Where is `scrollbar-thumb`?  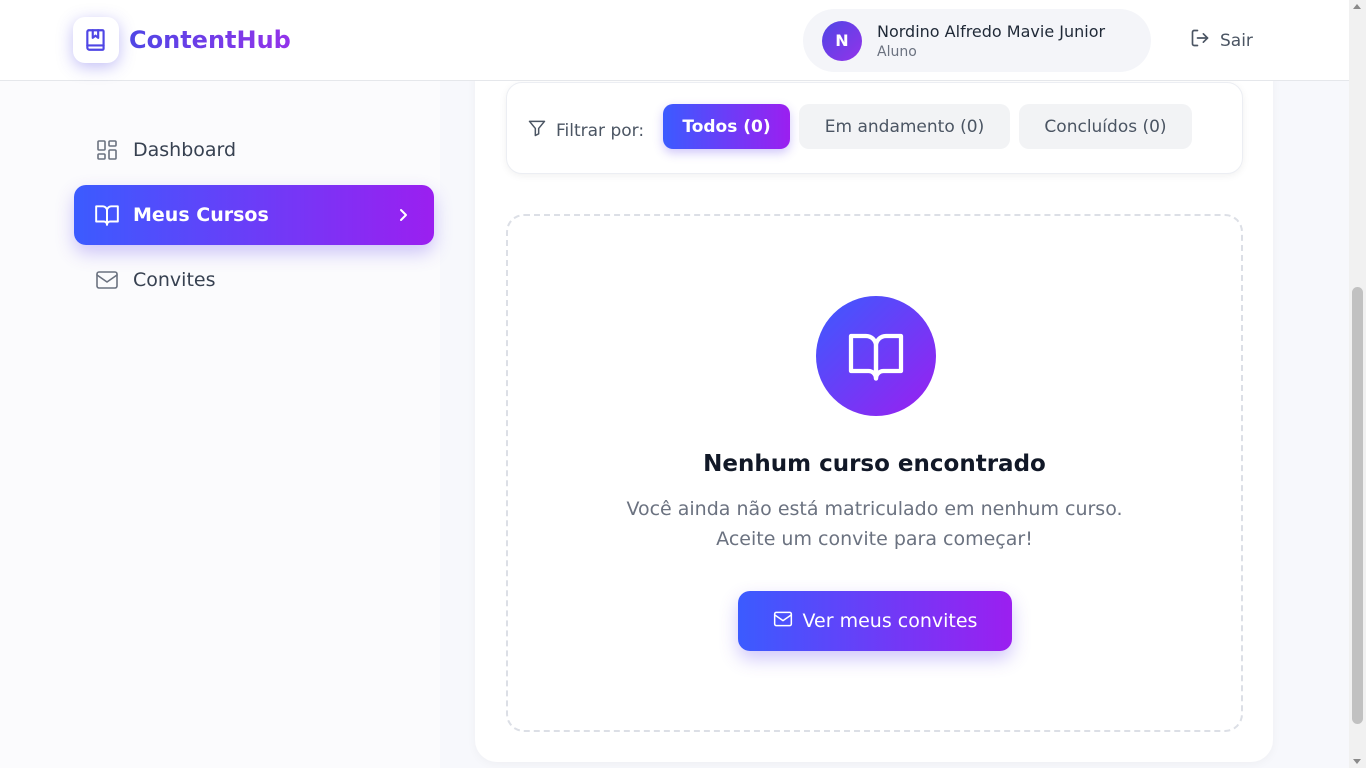
scrollbar-thumb is located at coordinates (1357, 505).